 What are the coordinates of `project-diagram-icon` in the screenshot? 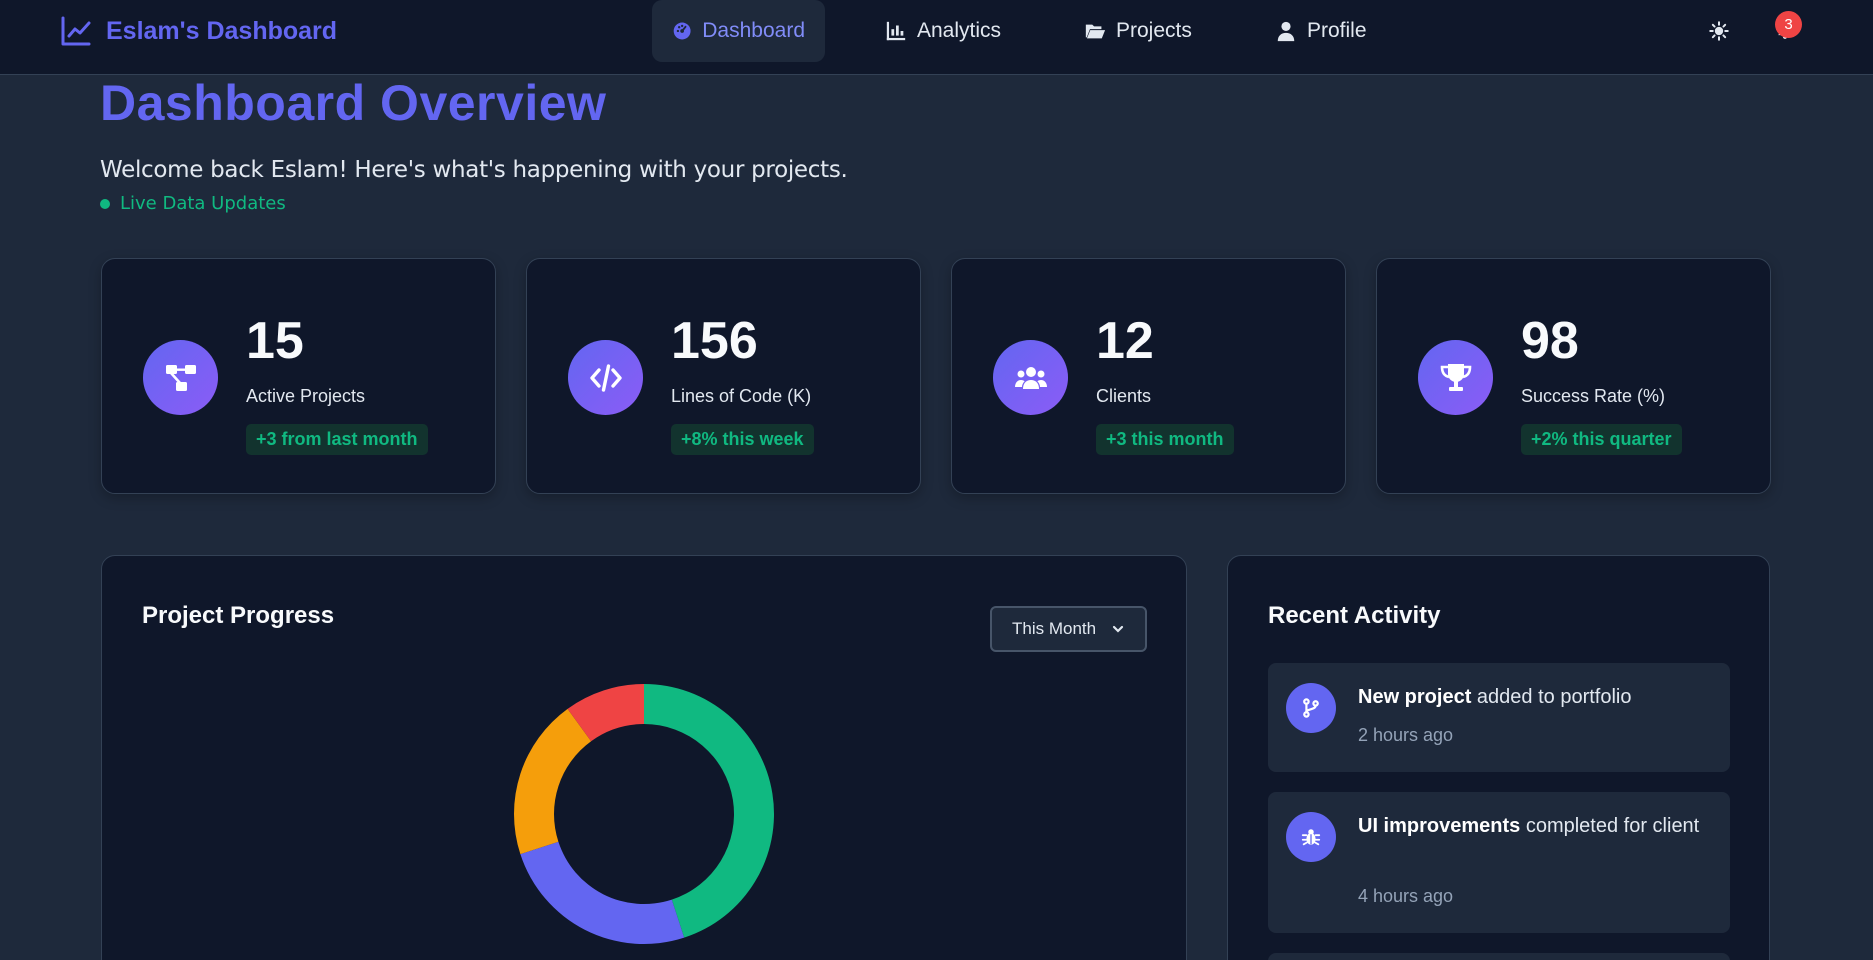 It's located at (180, 377).